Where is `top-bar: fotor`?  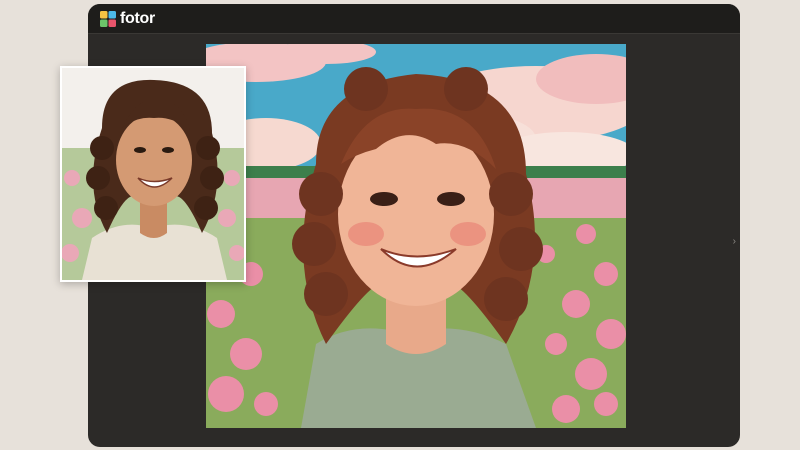 top-bar: fotor is located at coordinates (414, 19).